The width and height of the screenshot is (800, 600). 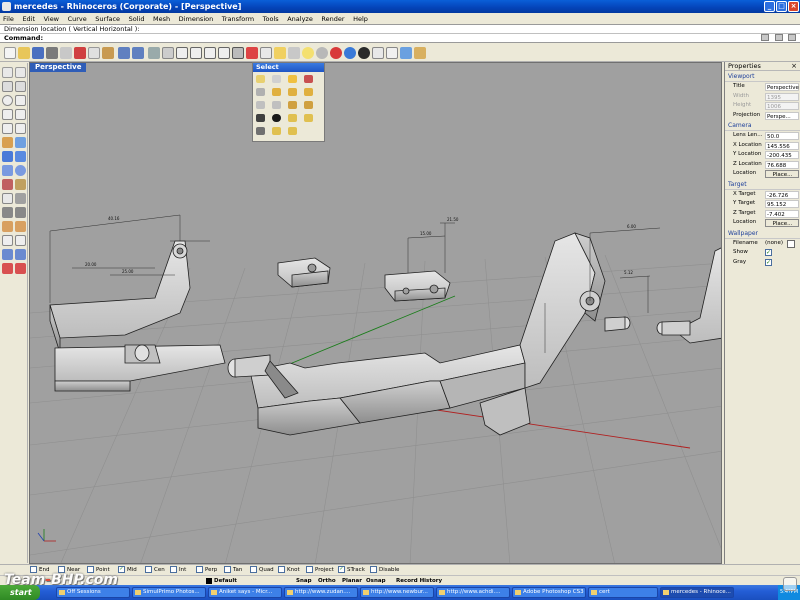 What do you see at coordinates (148, 569) in the screenshot?
I see `osnap-cen-checkbox` at bounding box center [148, 569].